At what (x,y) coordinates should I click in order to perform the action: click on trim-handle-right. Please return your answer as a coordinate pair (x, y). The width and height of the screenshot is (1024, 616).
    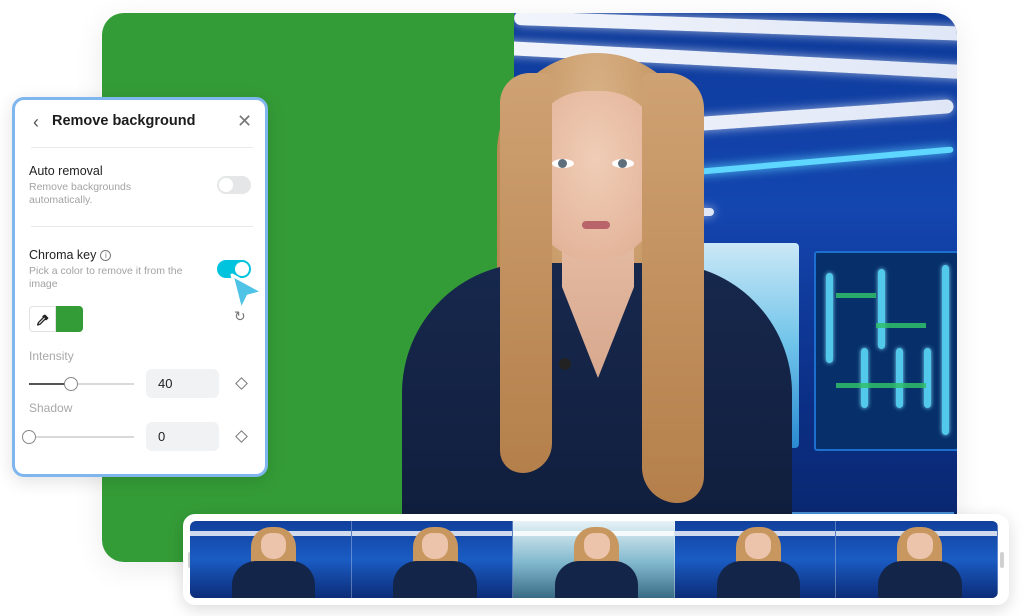
    Looking at the image, I should click on (1002, 560).